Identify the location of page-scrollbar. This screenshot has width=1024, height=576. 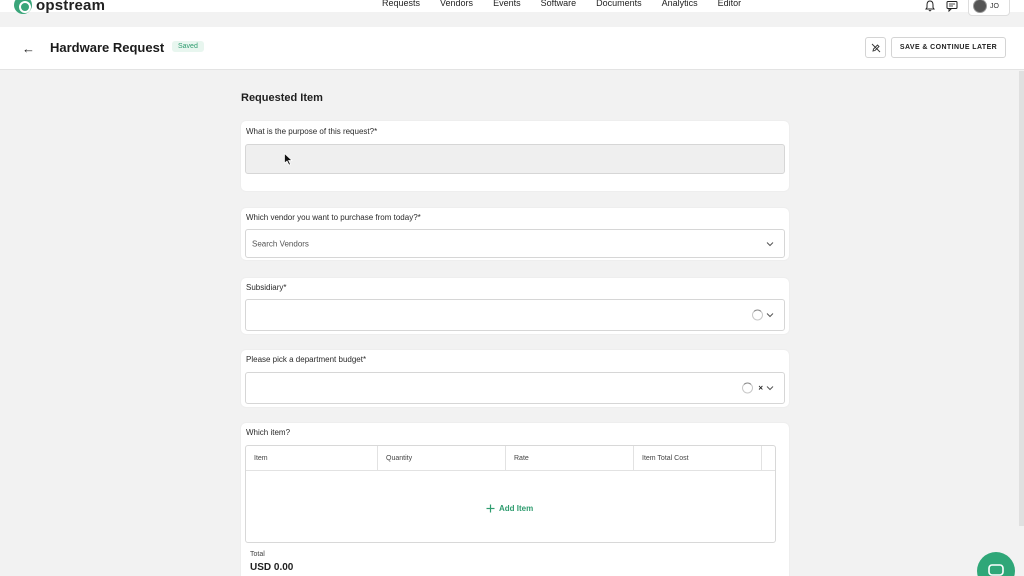
(1021, 298).